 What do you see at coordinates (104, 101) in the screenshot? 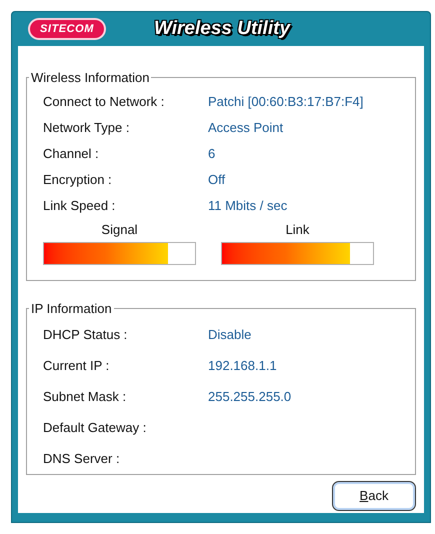
I see `field-label: Connect to Network :` at bounding box center [104, 101].